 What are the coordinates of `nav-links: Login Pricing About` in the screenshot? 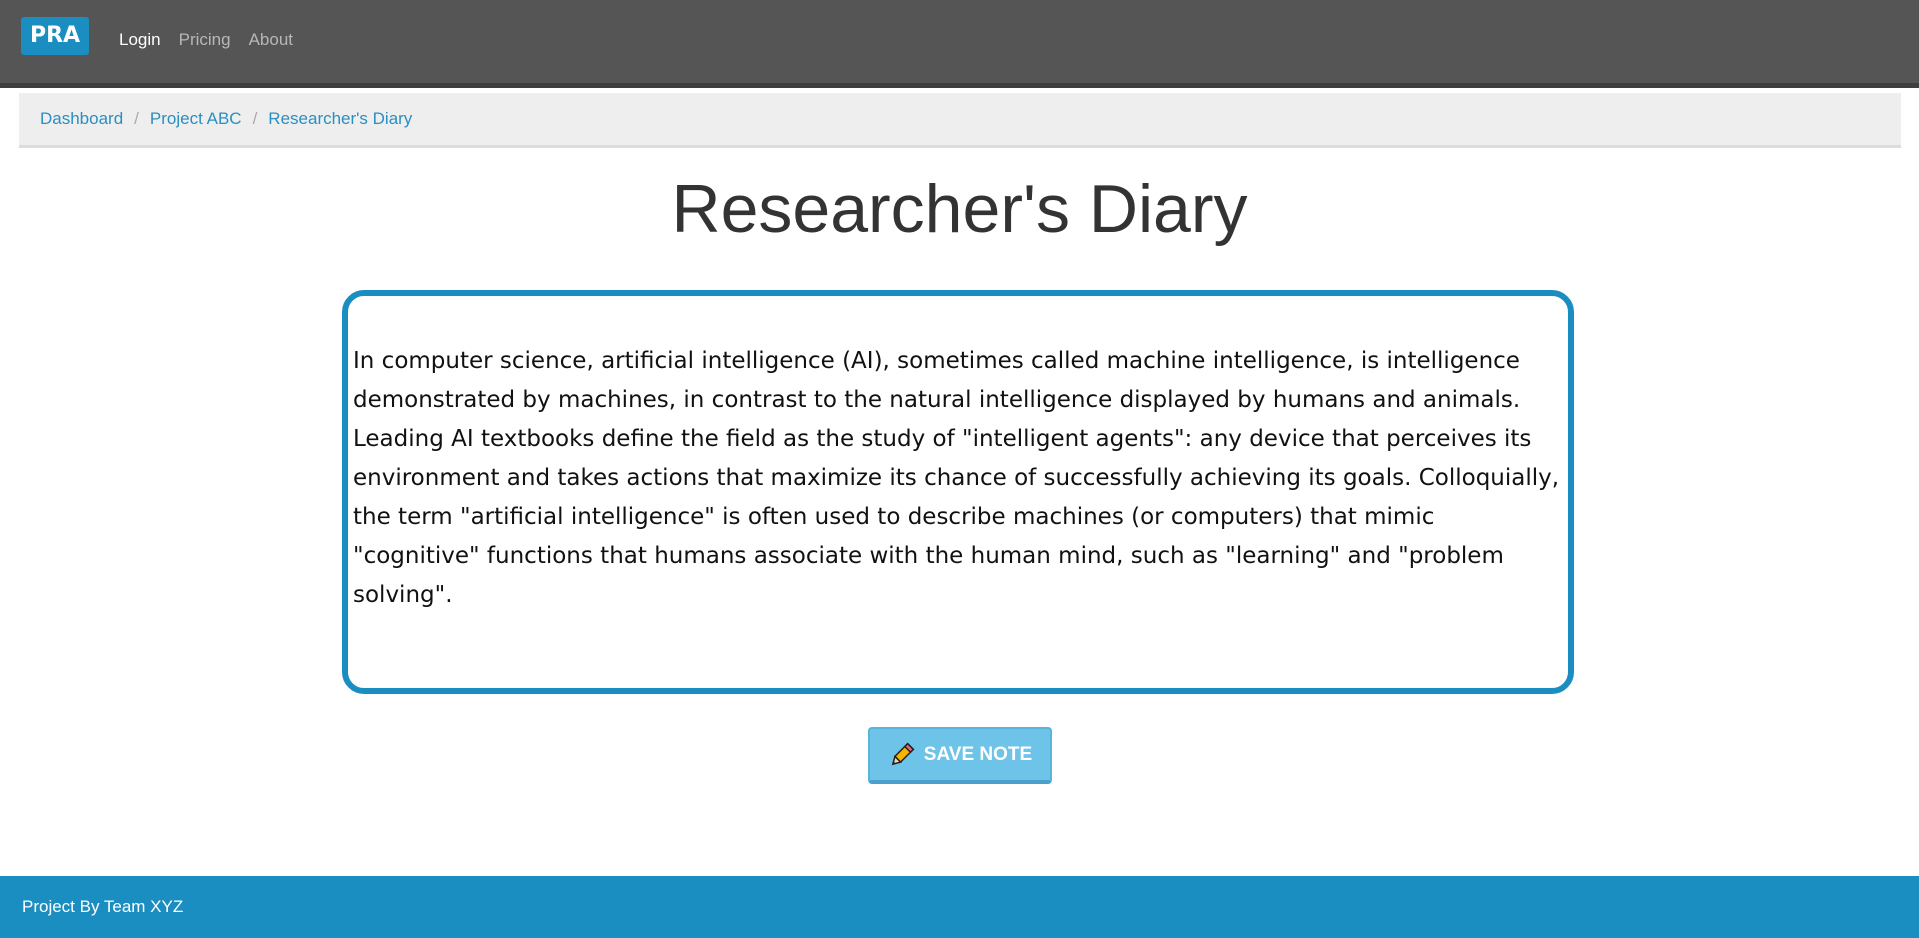 It's located at (206, 40).